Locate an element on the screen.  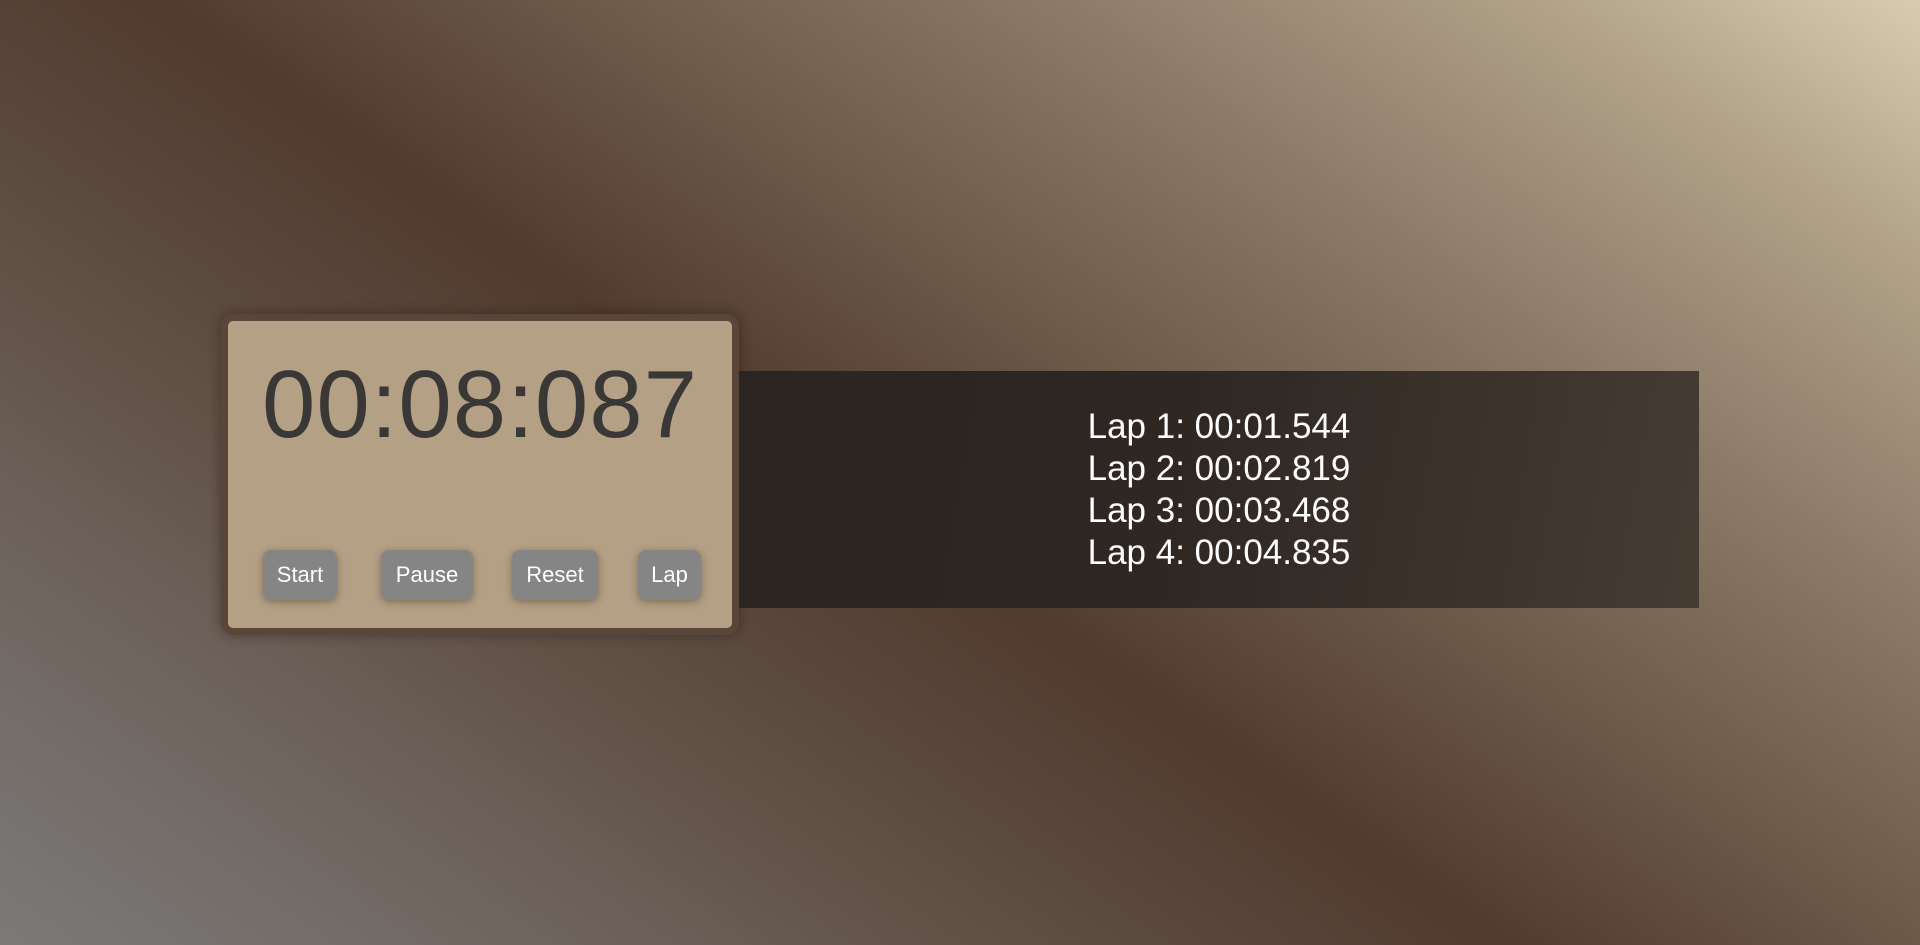
lap-button: Lap is located at coordinates (669, 575).